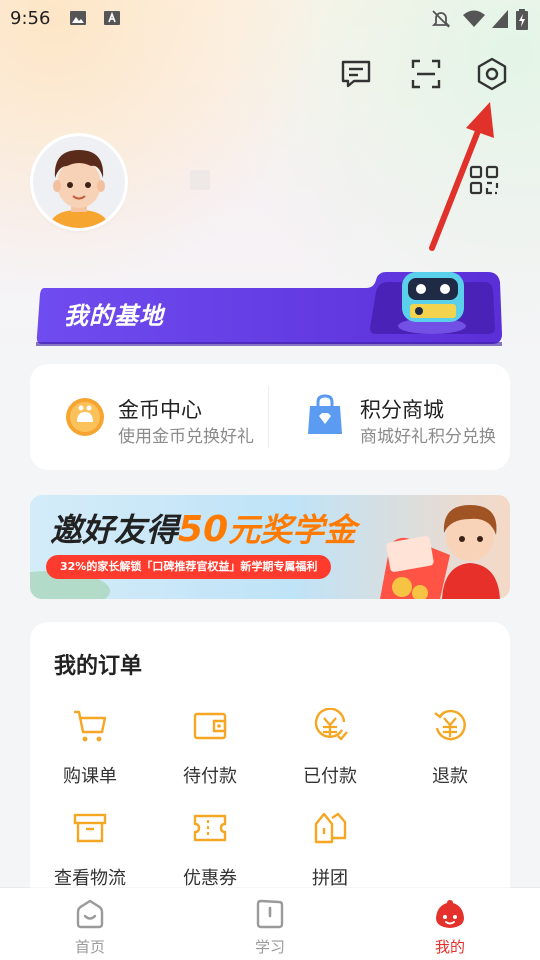 The height and width of the screenshot is (960, 540). I want to click on promo-title: 邀好友得50元奖学金, so click(203, 528).